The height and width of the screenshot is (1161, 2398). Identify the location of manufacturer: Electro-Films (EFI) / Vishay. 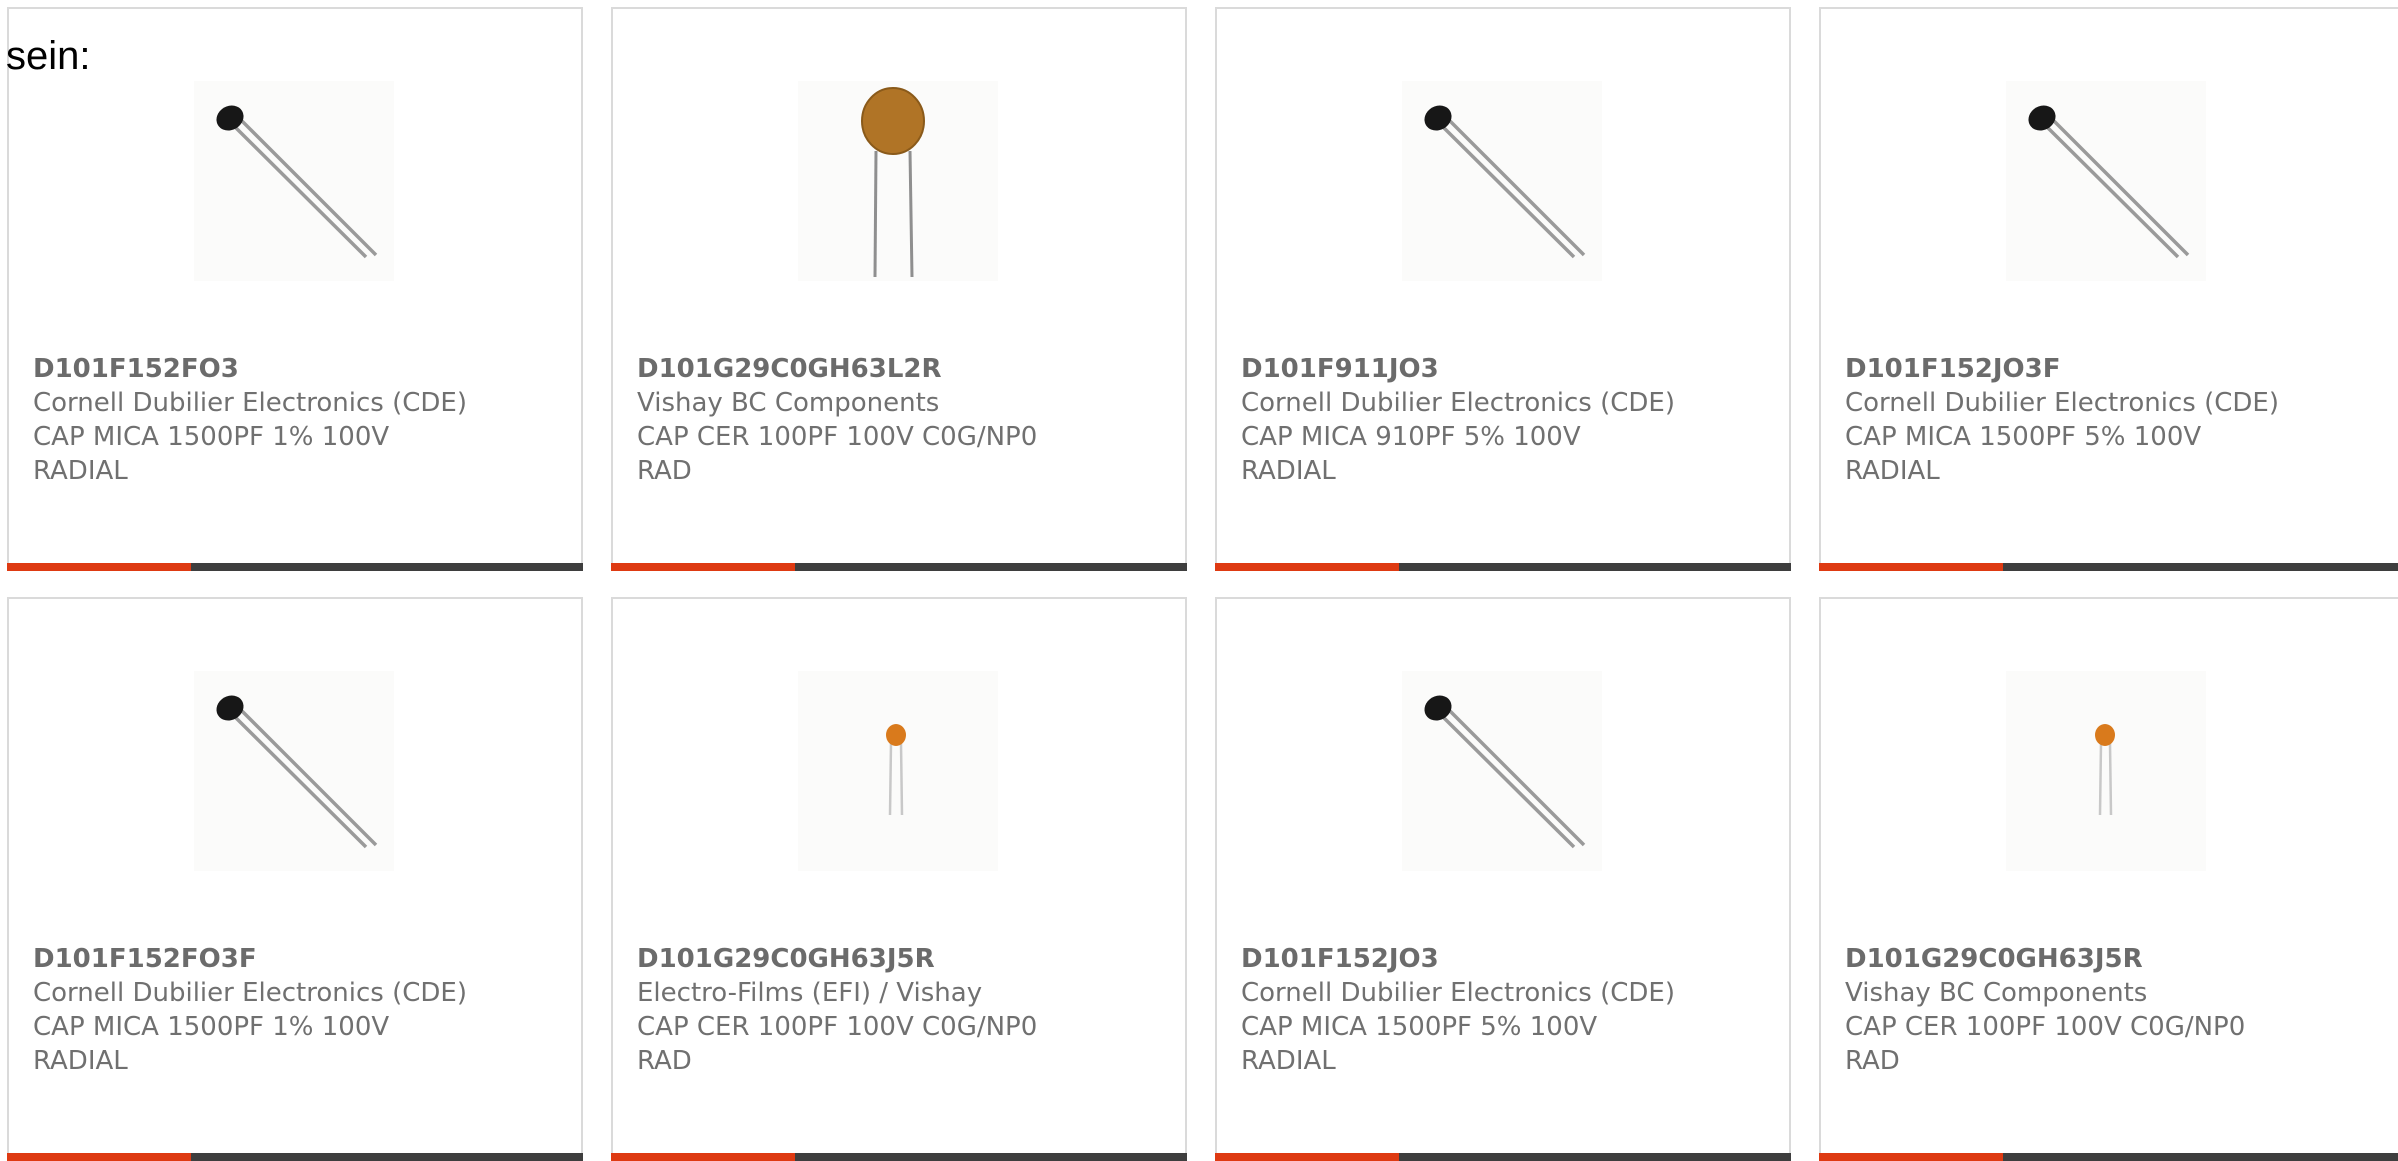
(810, 993).